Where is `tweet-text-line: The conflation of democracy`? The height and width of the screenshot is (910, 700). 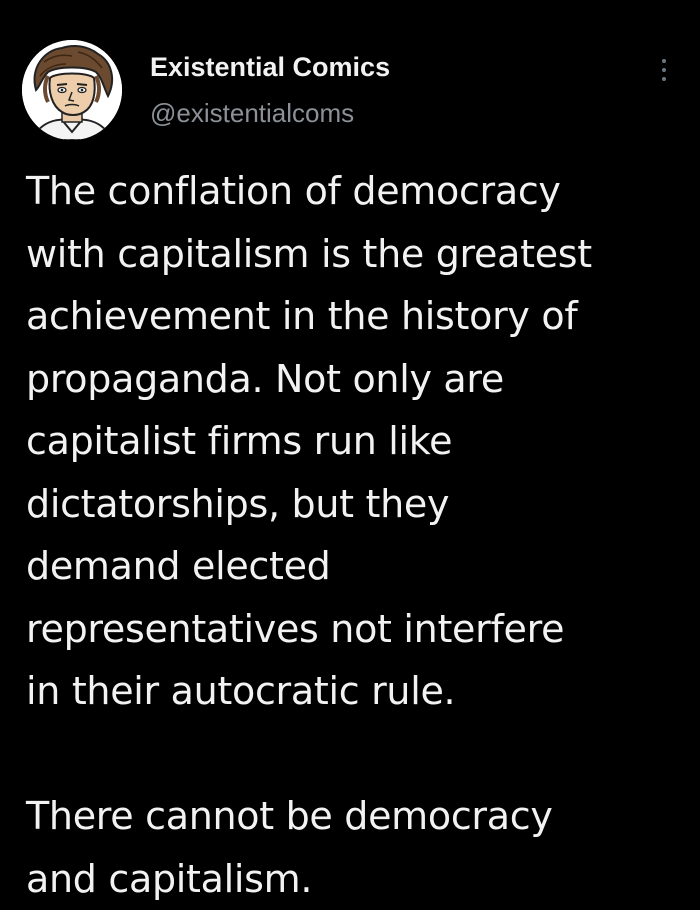
tweet-text-line: The conflation of democracy is located at coordinates (293, 191).